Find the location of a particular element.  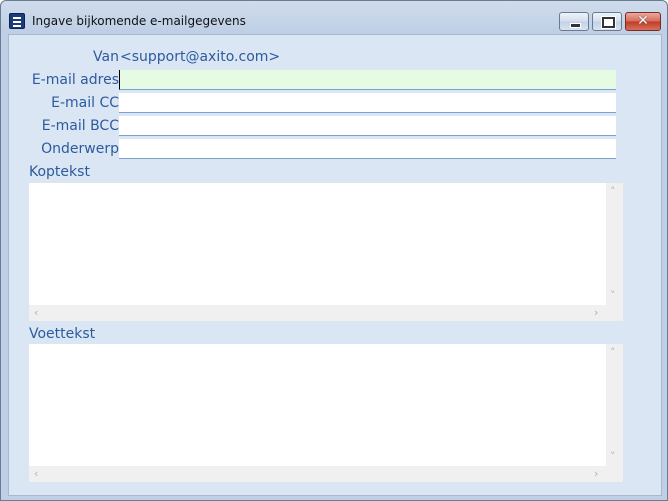

cc-field is located at coordinates (367, 103).